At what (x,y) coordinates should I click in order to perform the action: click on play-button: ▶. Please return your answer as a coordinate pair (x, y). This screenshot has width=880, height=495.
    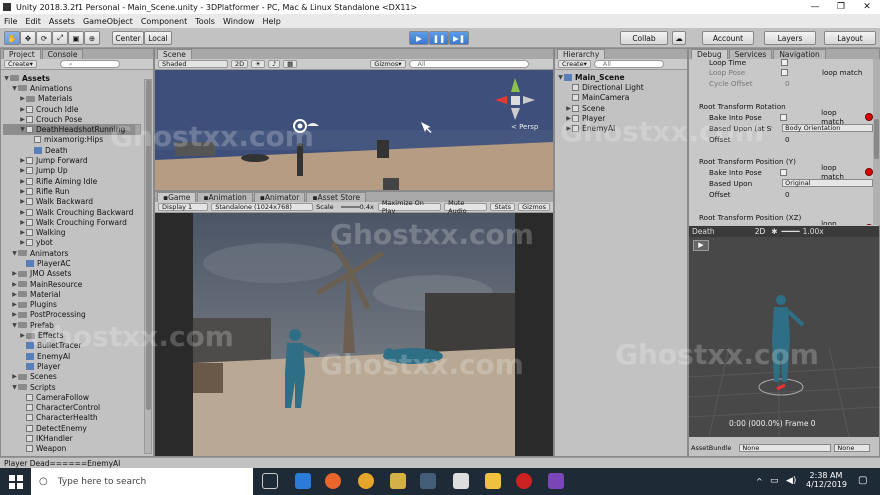
    Looking at the image, I should click on (419, 38).